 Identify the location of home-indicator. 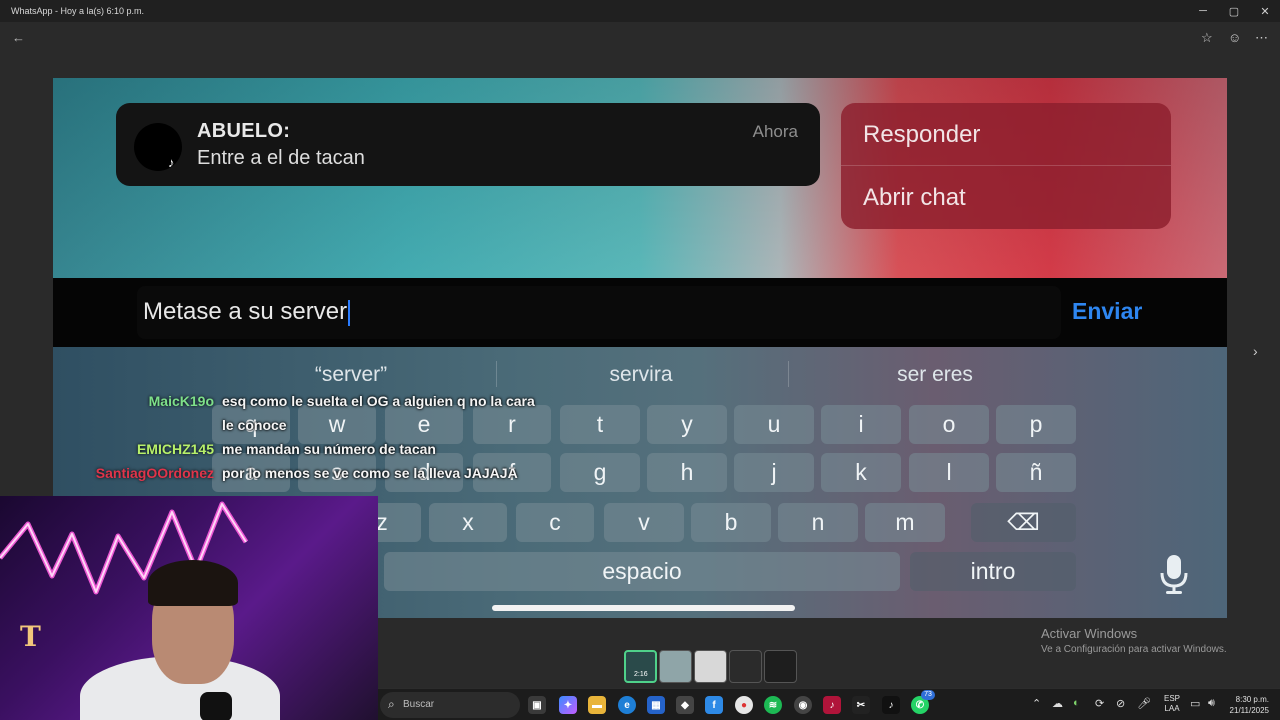
(643, 608).